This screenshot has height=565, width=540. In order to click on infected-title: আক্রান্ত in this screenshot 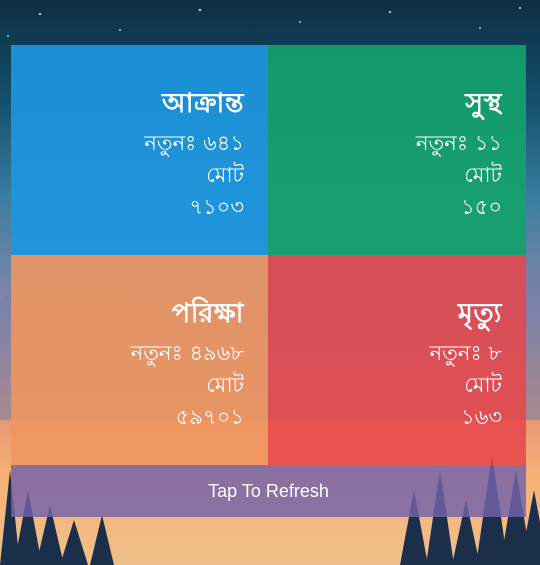, I will do `click(202, 103)`.